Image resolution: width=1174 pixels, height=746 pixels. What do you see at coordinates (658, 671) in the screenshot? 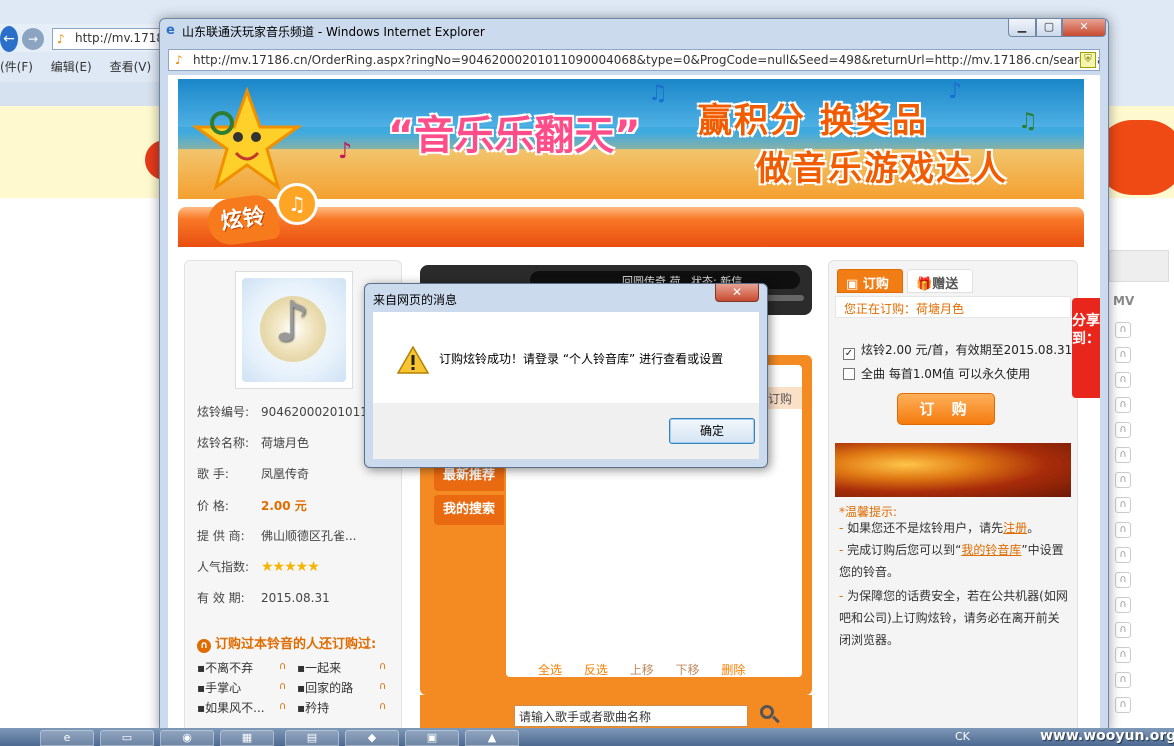
I see `playlist-actions: 全选 反选 上移 下移 删除` at bounding box center [658, 671].